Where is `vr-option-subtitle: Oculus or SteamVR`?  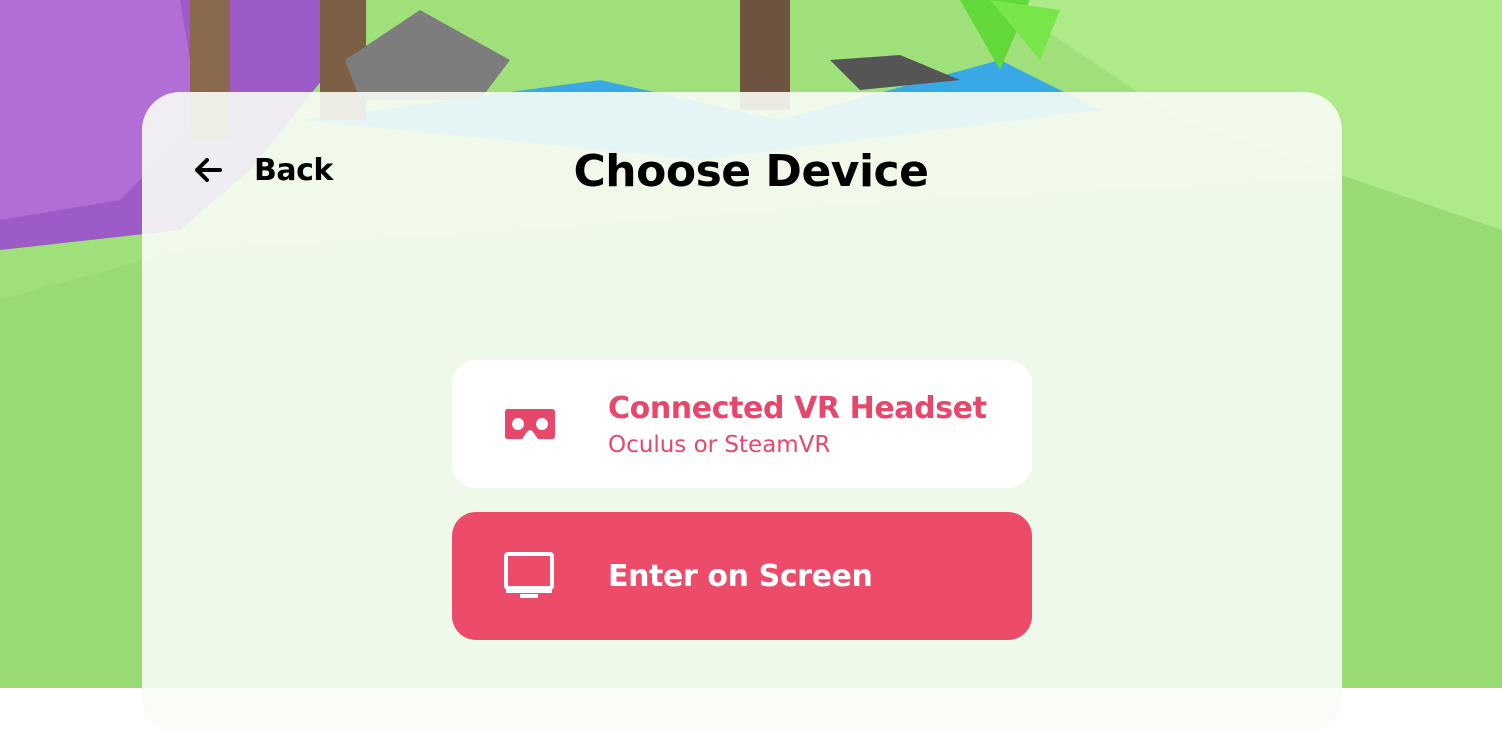 vr-option-subtitle: Oculus or SteamVR is located at coordinates (719, 444).